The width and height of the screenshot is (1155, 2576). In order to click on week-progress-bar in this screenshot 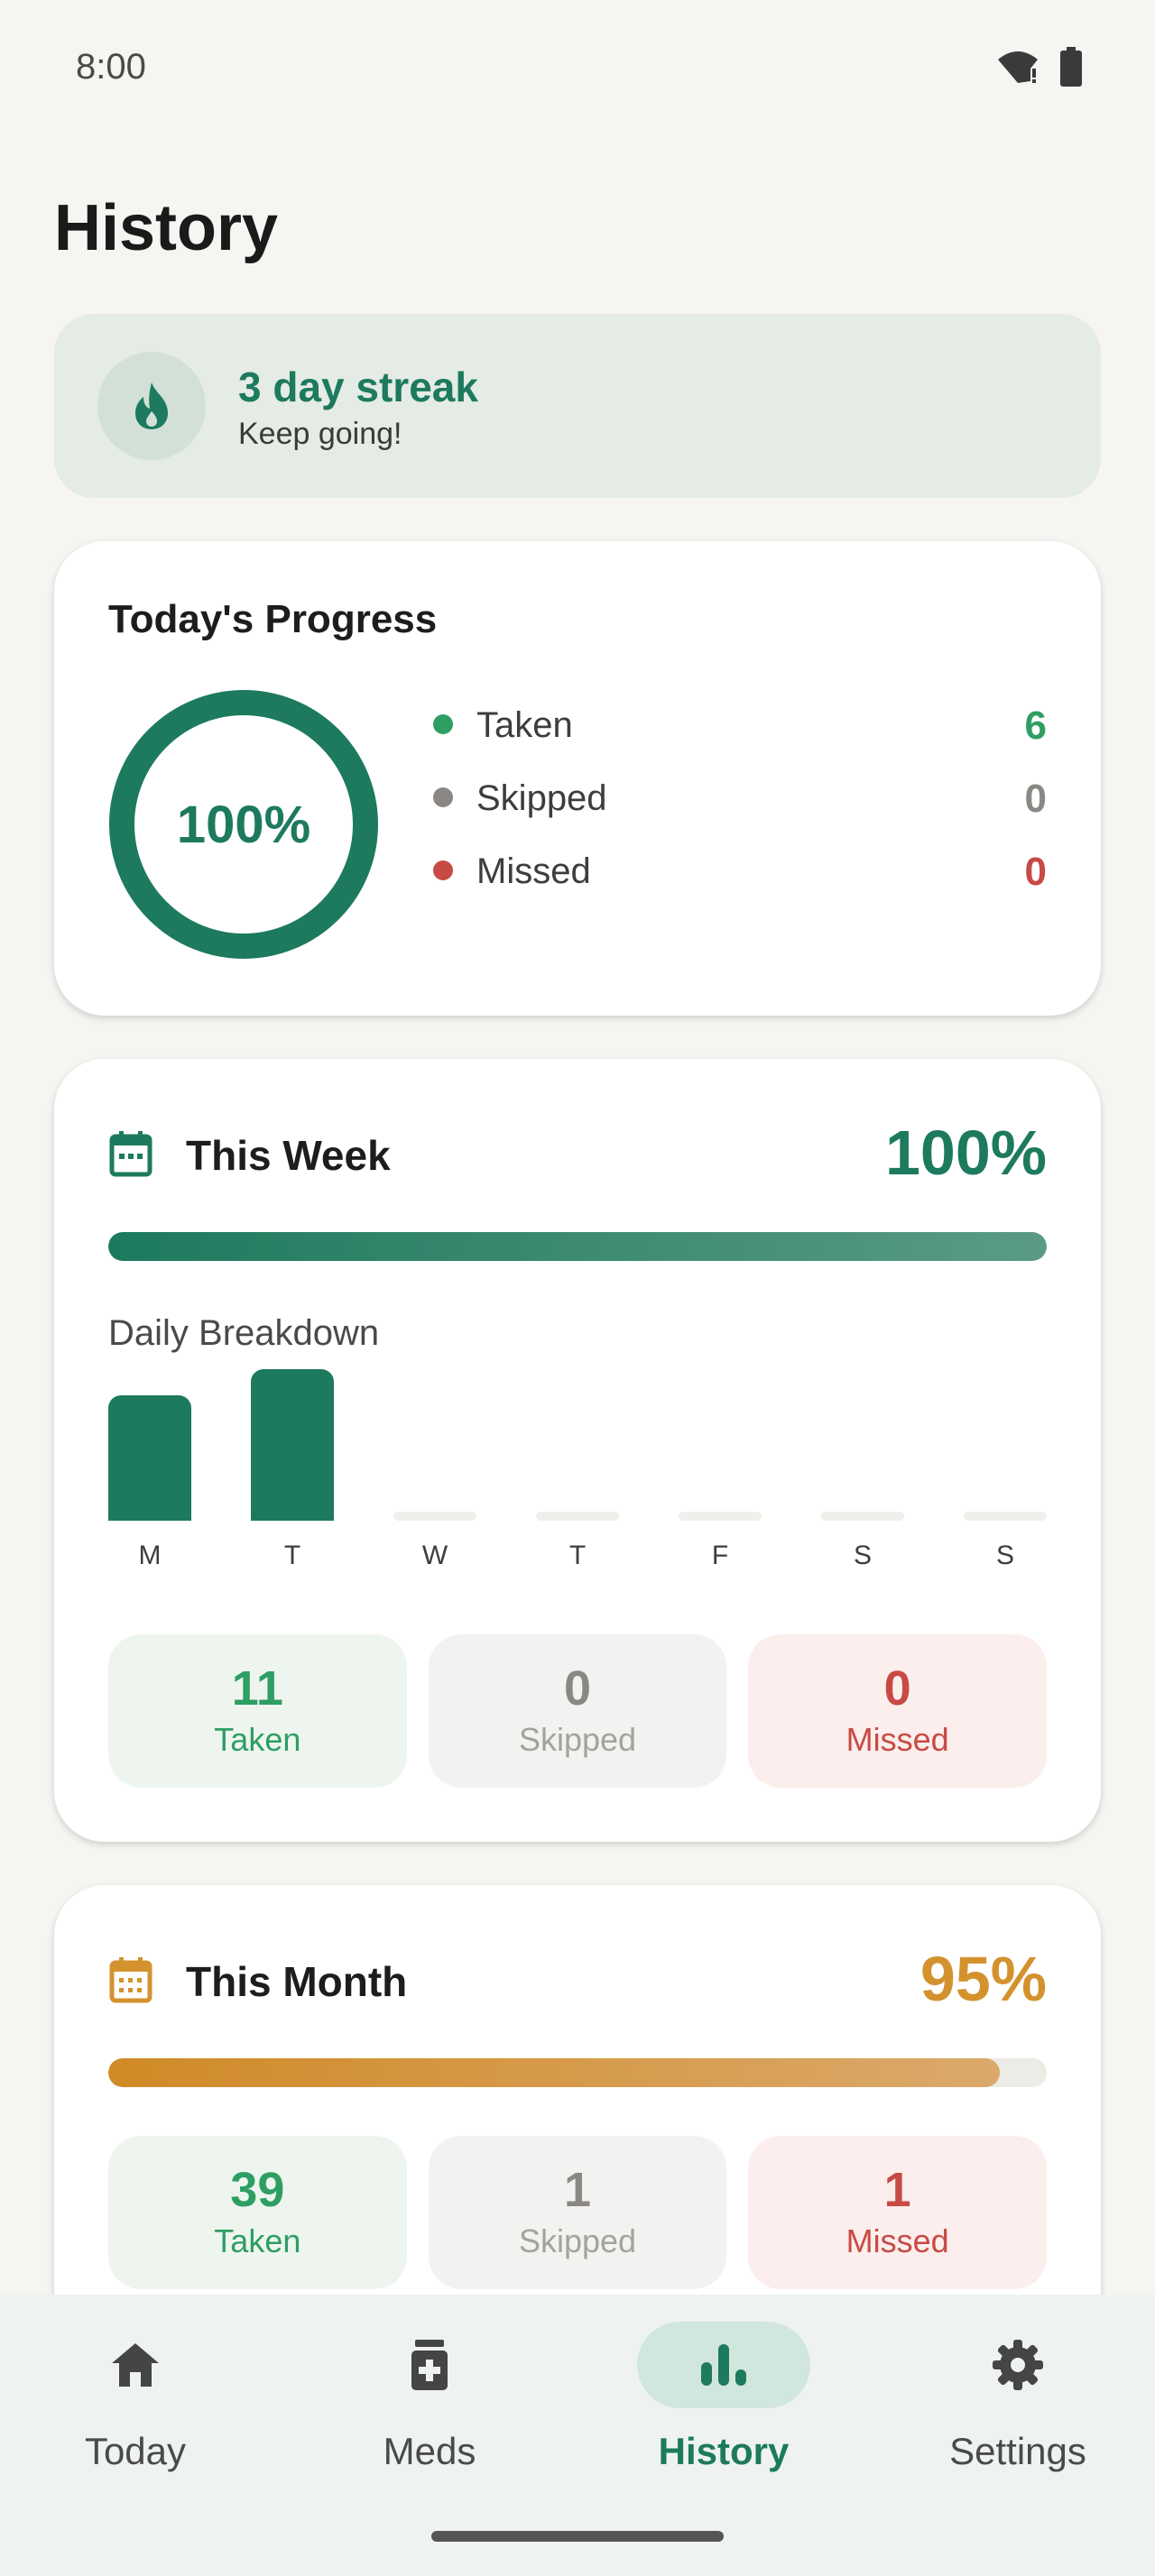, I will do `click(577, 1247)`.